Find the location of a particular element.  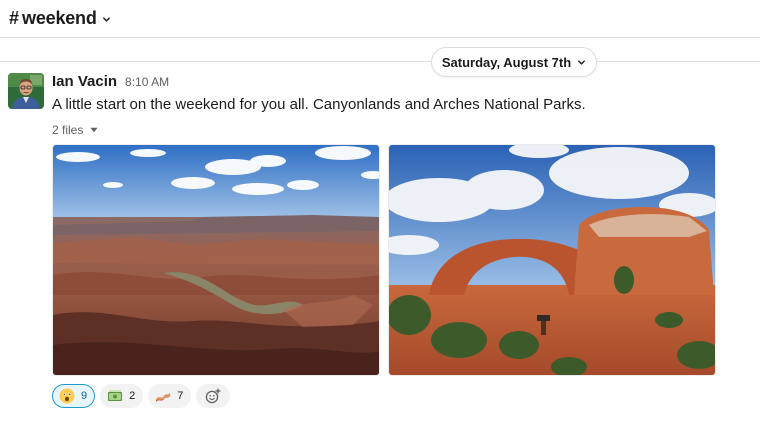

message-header: Ian Vacin 8:10 AM is located at coordinates (110, 82).